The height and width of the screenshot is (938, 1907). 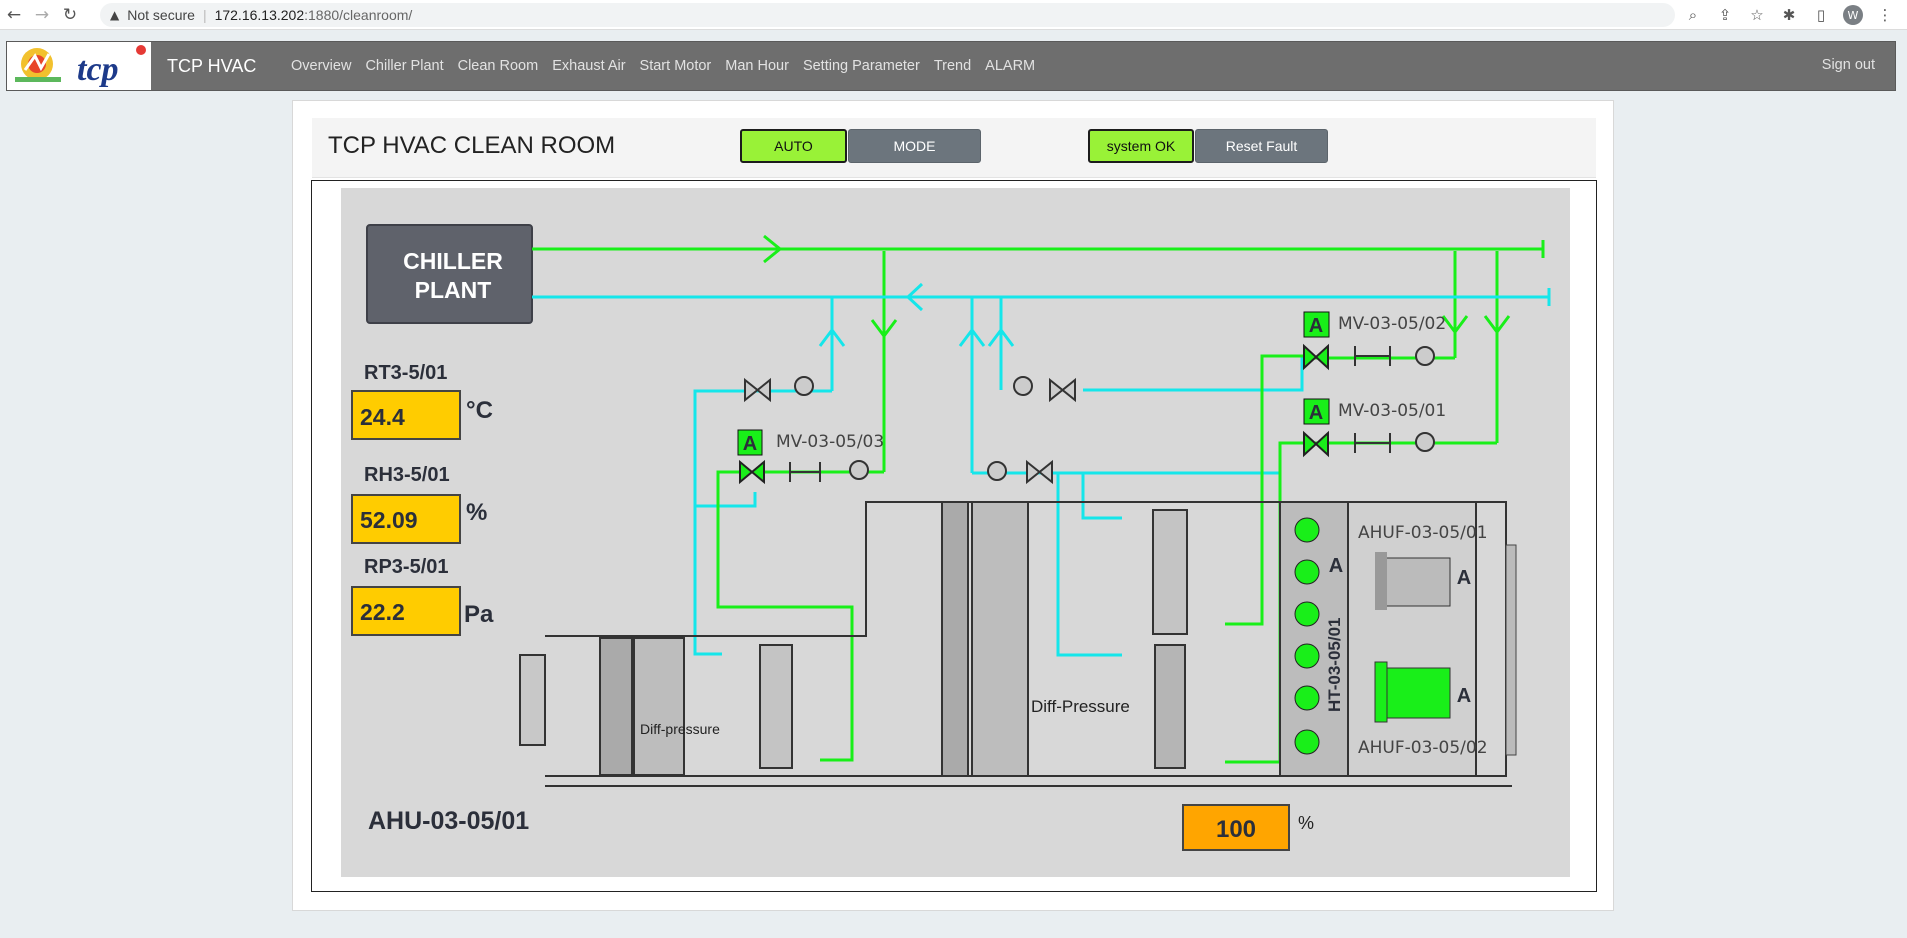 I want to click on sensor-value-rt: 24.4, so click(x=382, y=417).